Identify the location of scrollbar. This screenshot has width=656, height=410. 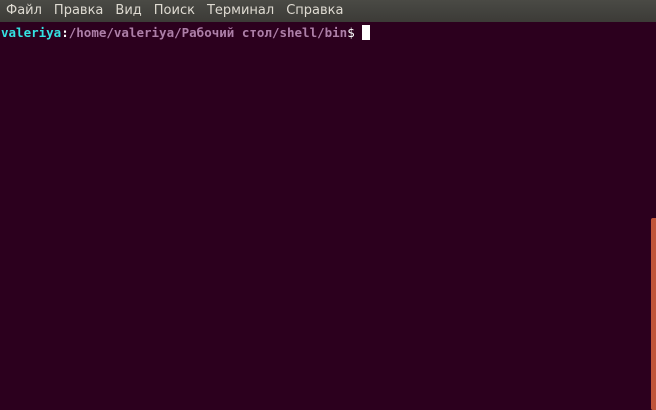
(653, 216).